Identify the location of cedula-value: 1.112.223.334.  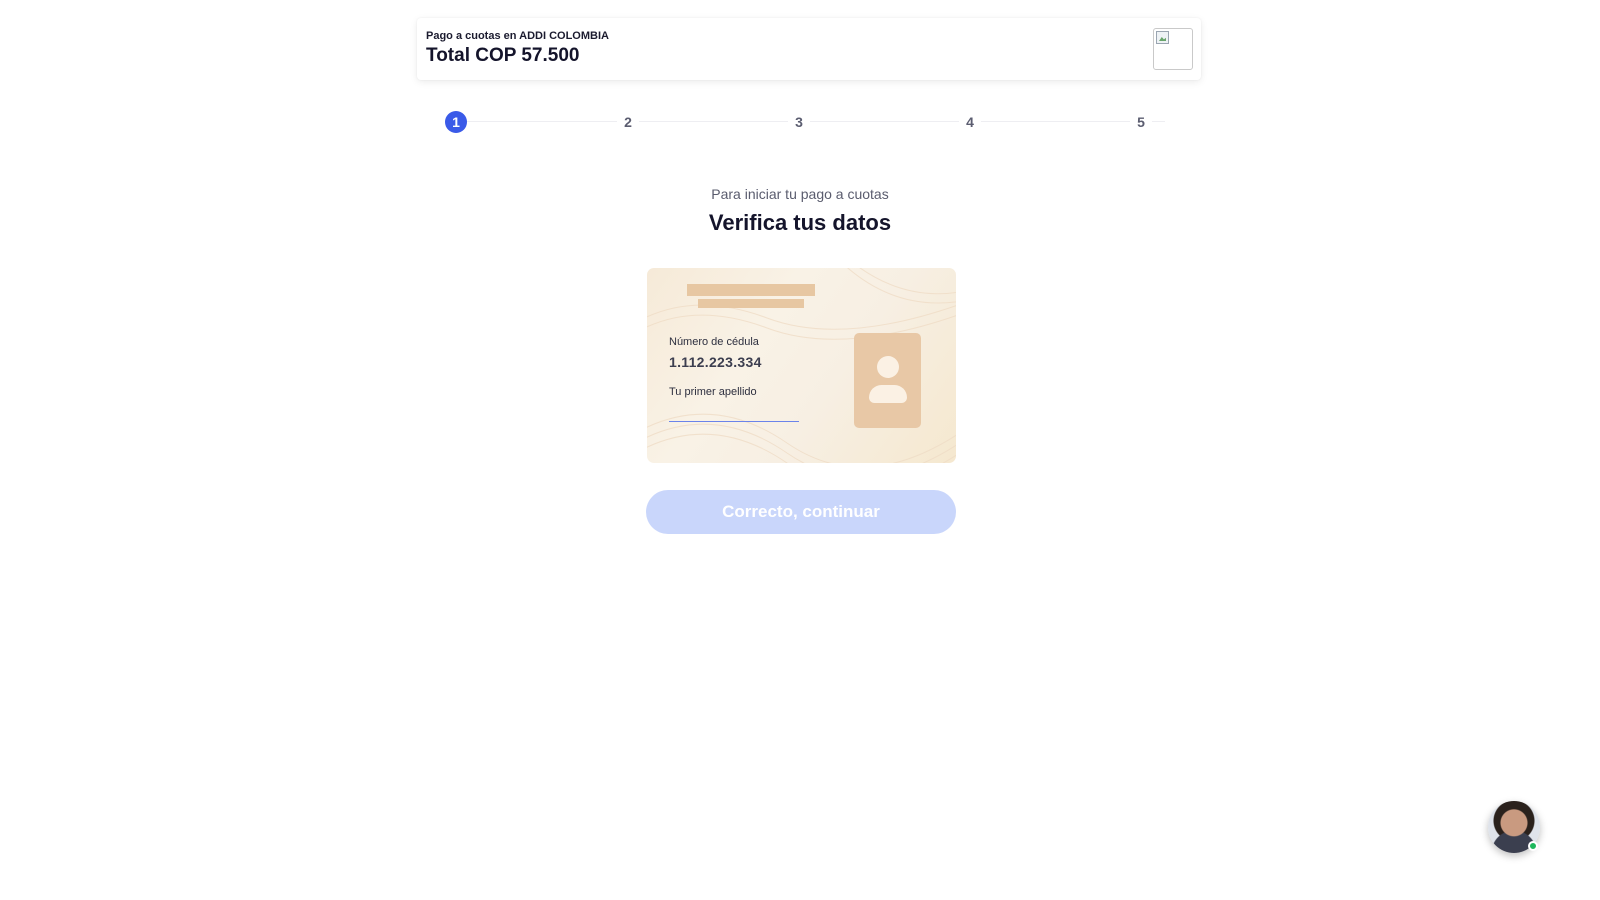
(715, 362).